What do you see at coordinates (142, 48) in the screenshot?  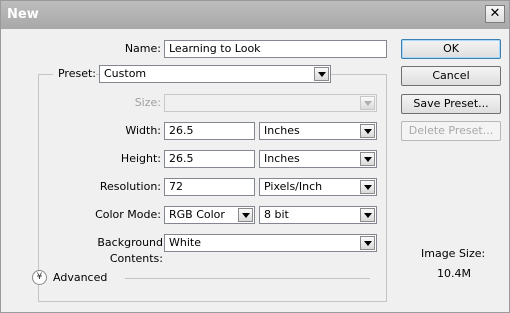 I see `name-label: Name:` at bounding box center [142, 48].